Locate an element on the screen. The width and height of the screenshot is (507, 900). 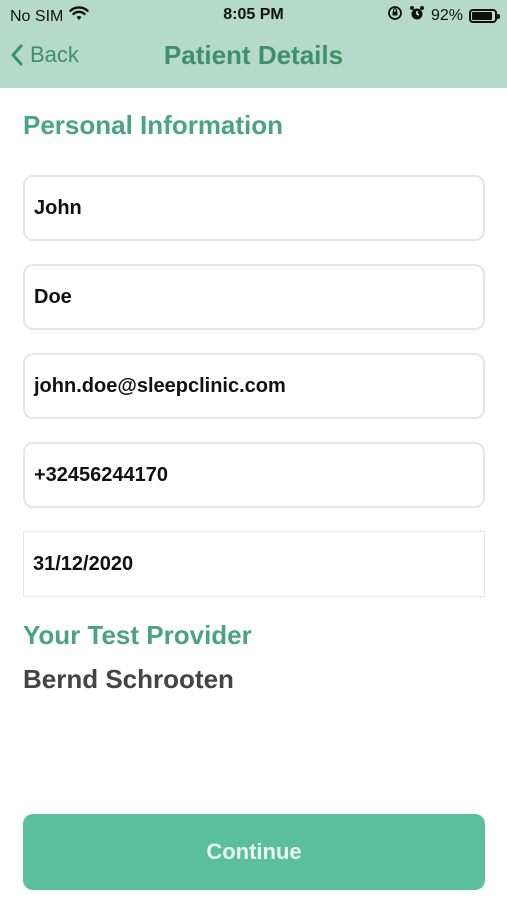
last-name-field: Doe is located at coordinates (254, 297).